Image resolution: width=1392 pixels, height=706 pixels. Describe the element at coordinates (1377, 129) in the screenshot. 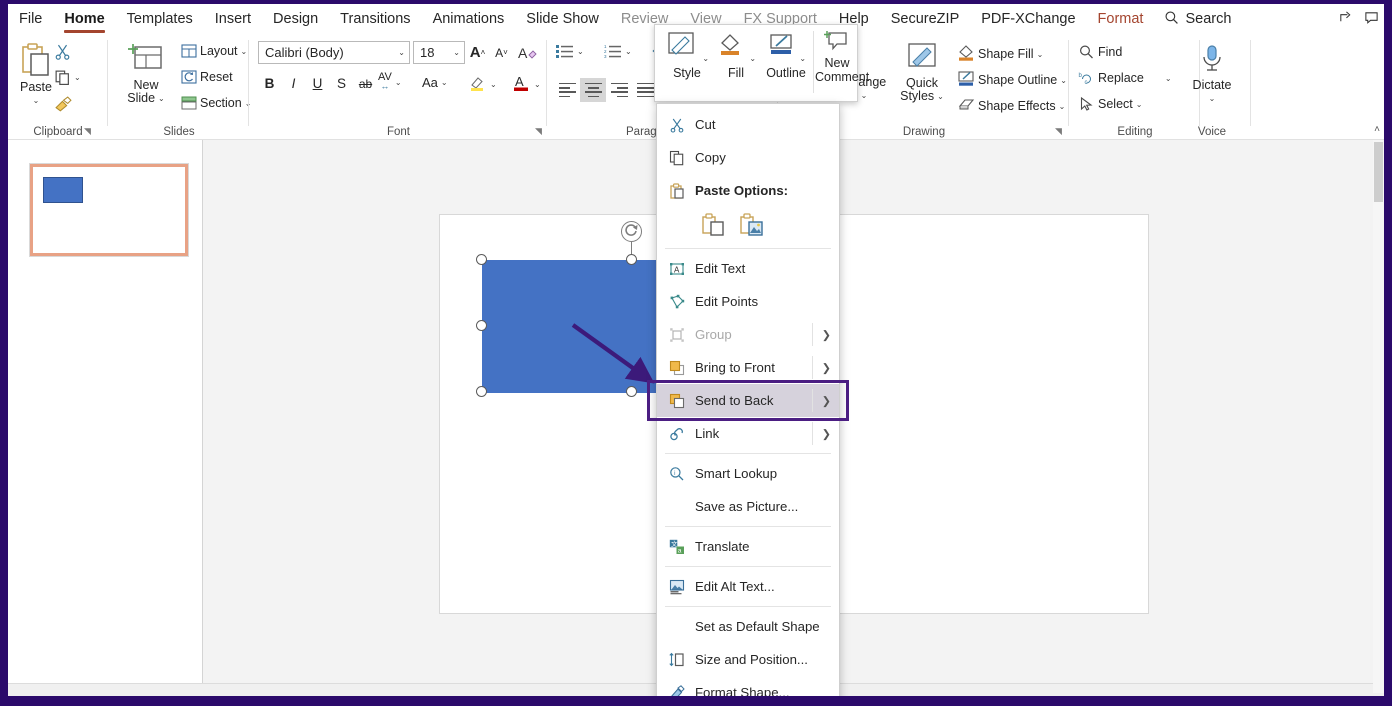

I see `collapse-ribbon-icon: ˄` at that location.